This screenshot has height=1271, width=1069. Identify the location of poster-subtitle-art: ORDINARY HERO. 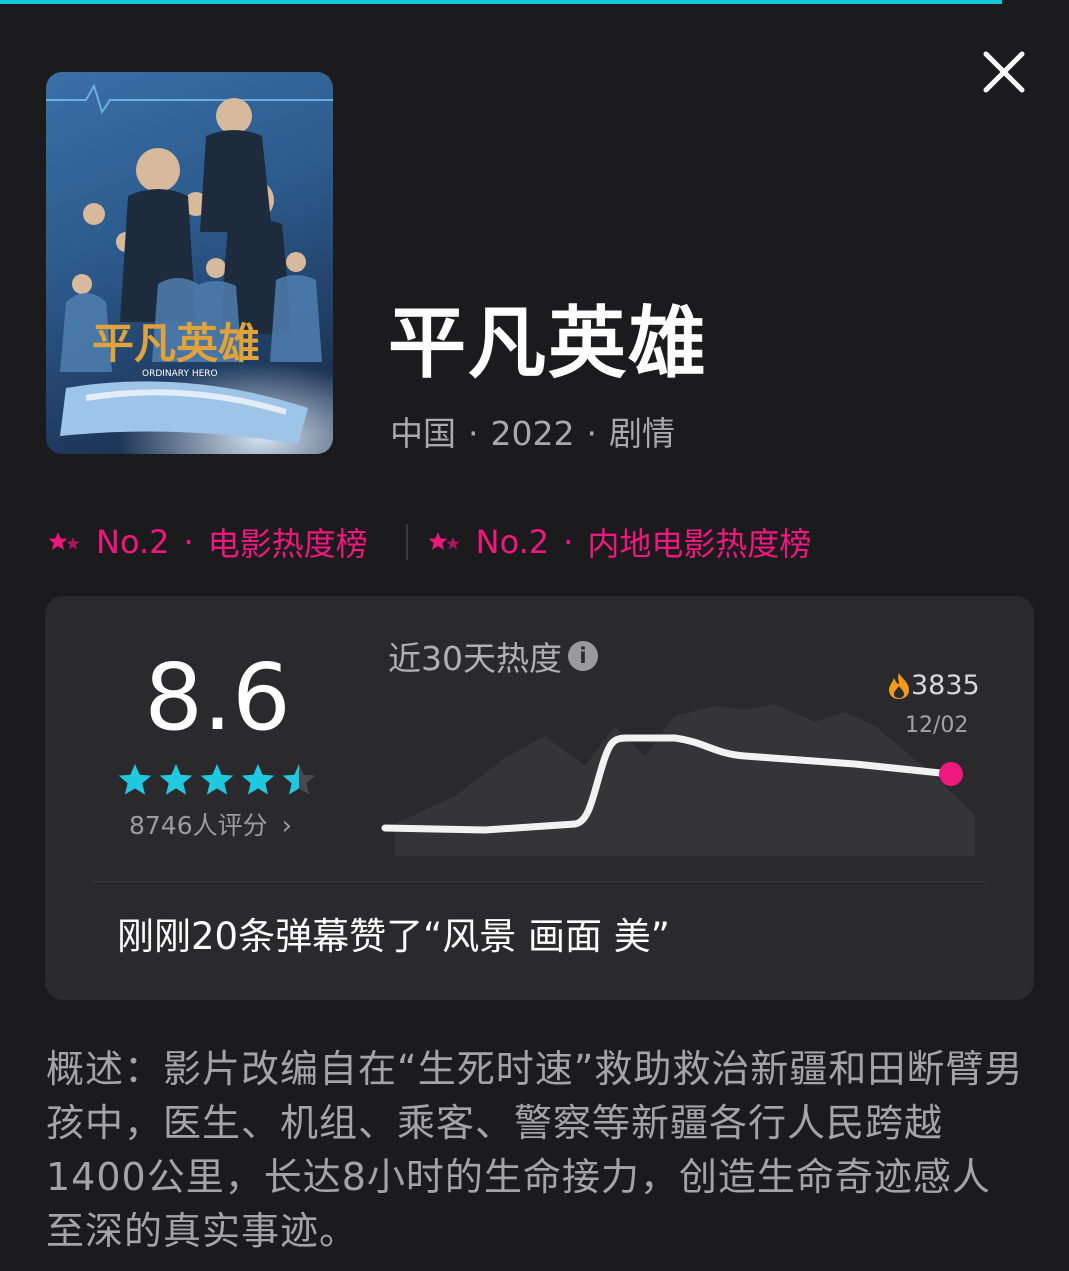
(180, 374).